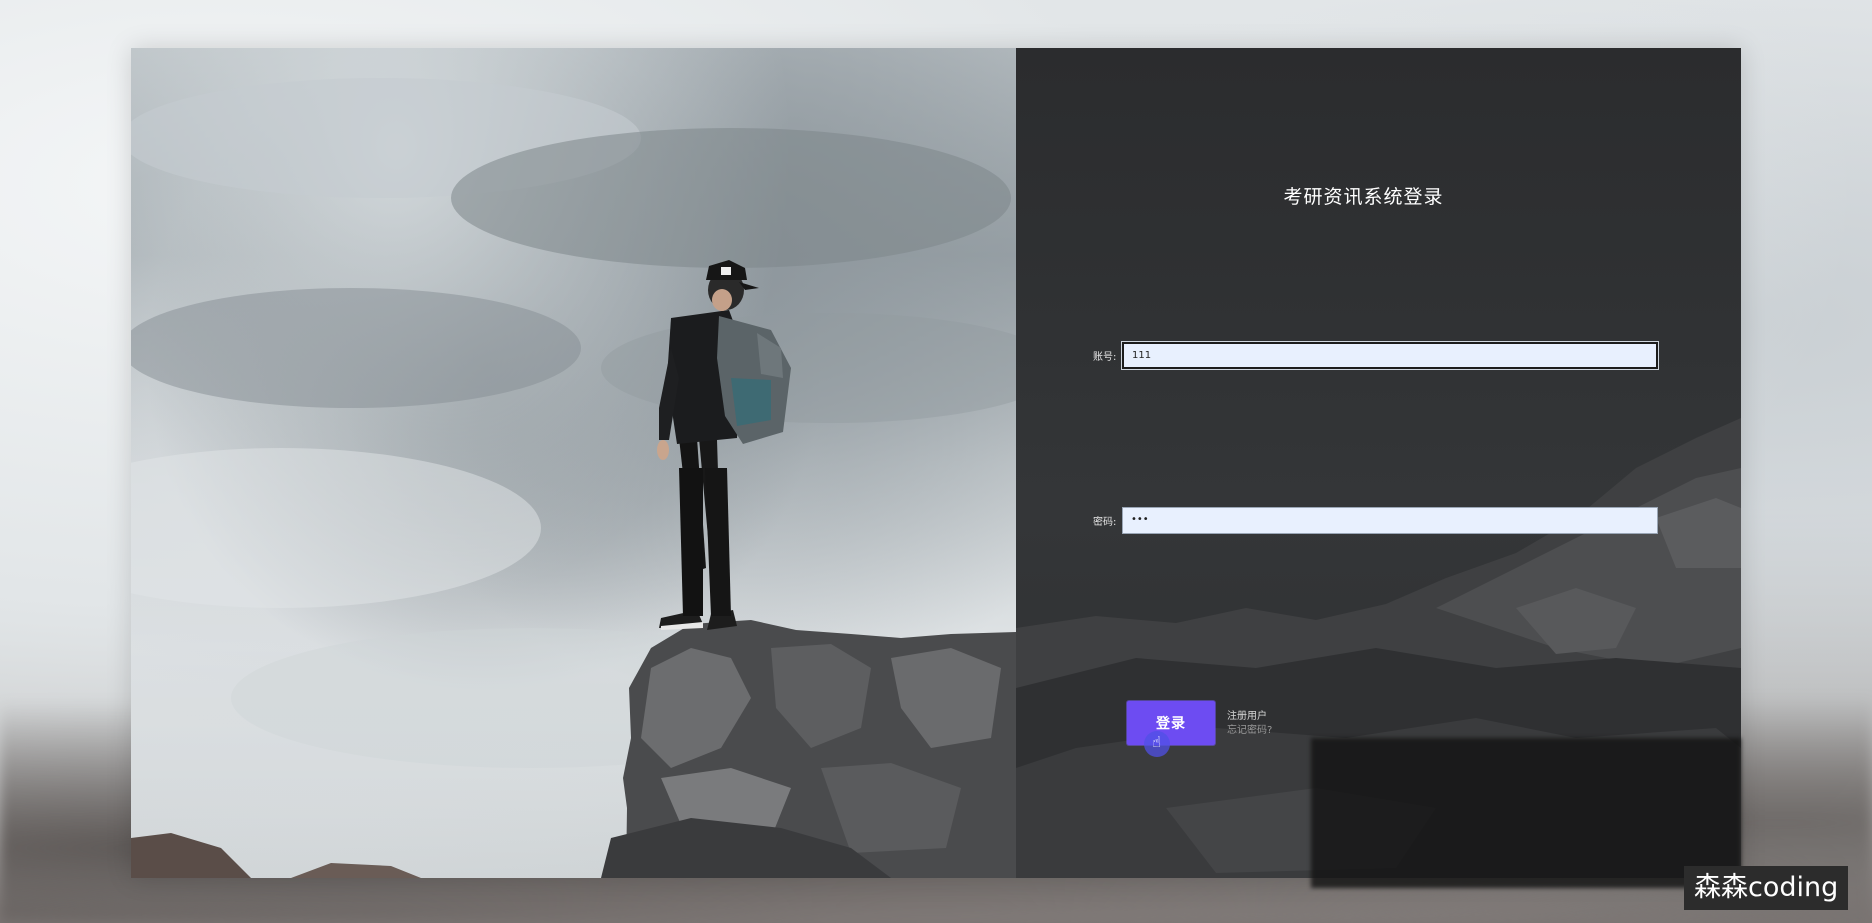 This screenshot has height=923, width=1872. I want to click on auth-links: 注册用户 忘记密码?, so click(1249, 724).